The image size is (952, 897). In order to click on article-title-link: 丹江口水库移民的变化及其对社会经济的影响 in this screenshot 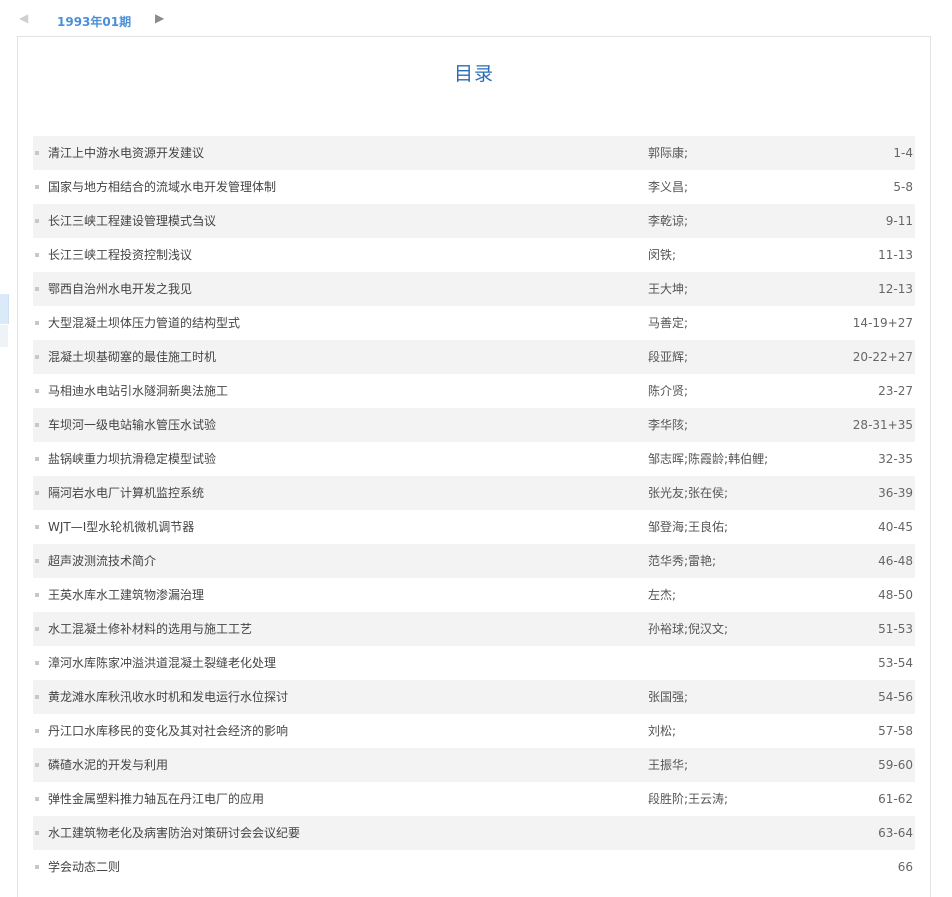, I will do `click(343, 731)`.